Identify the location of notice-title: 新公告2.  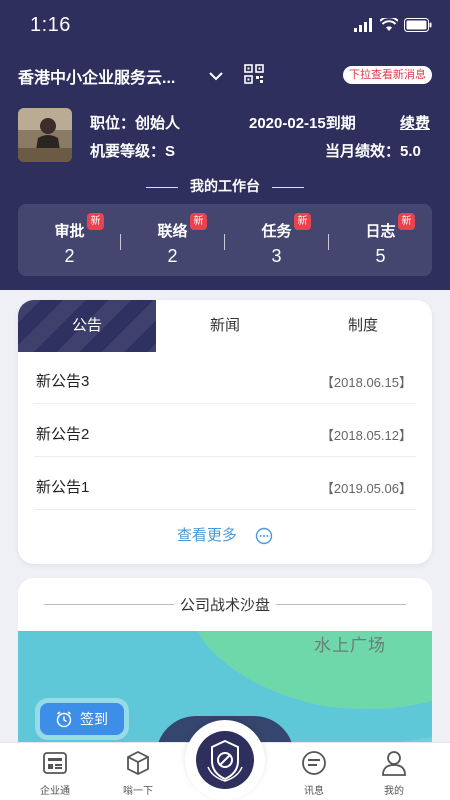
(63, 434).